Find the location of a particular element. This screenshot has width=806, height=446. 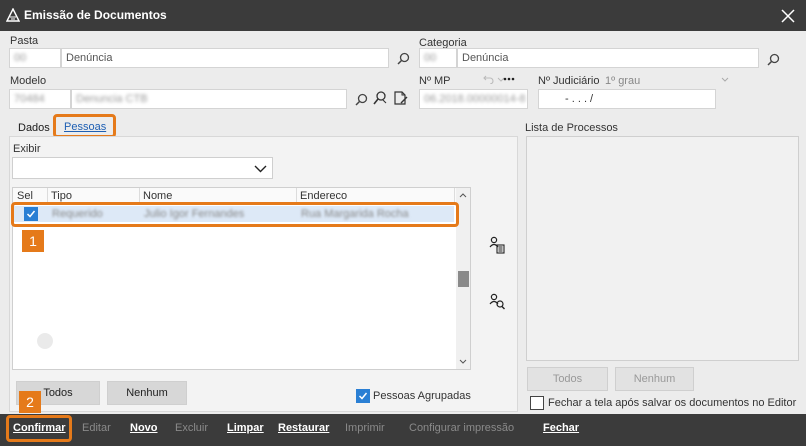

fechar-button: Fechar is located at coordinates (561, 428).